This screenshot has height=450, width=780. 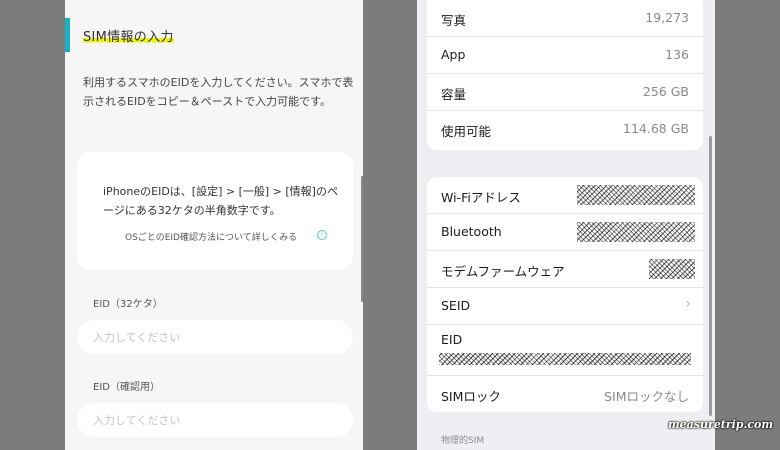 What do you see at coordinates (128, 304) in the screenshot?
I see `eid-field-label: EID（32ケタ）` at bounding box center [128, 304].